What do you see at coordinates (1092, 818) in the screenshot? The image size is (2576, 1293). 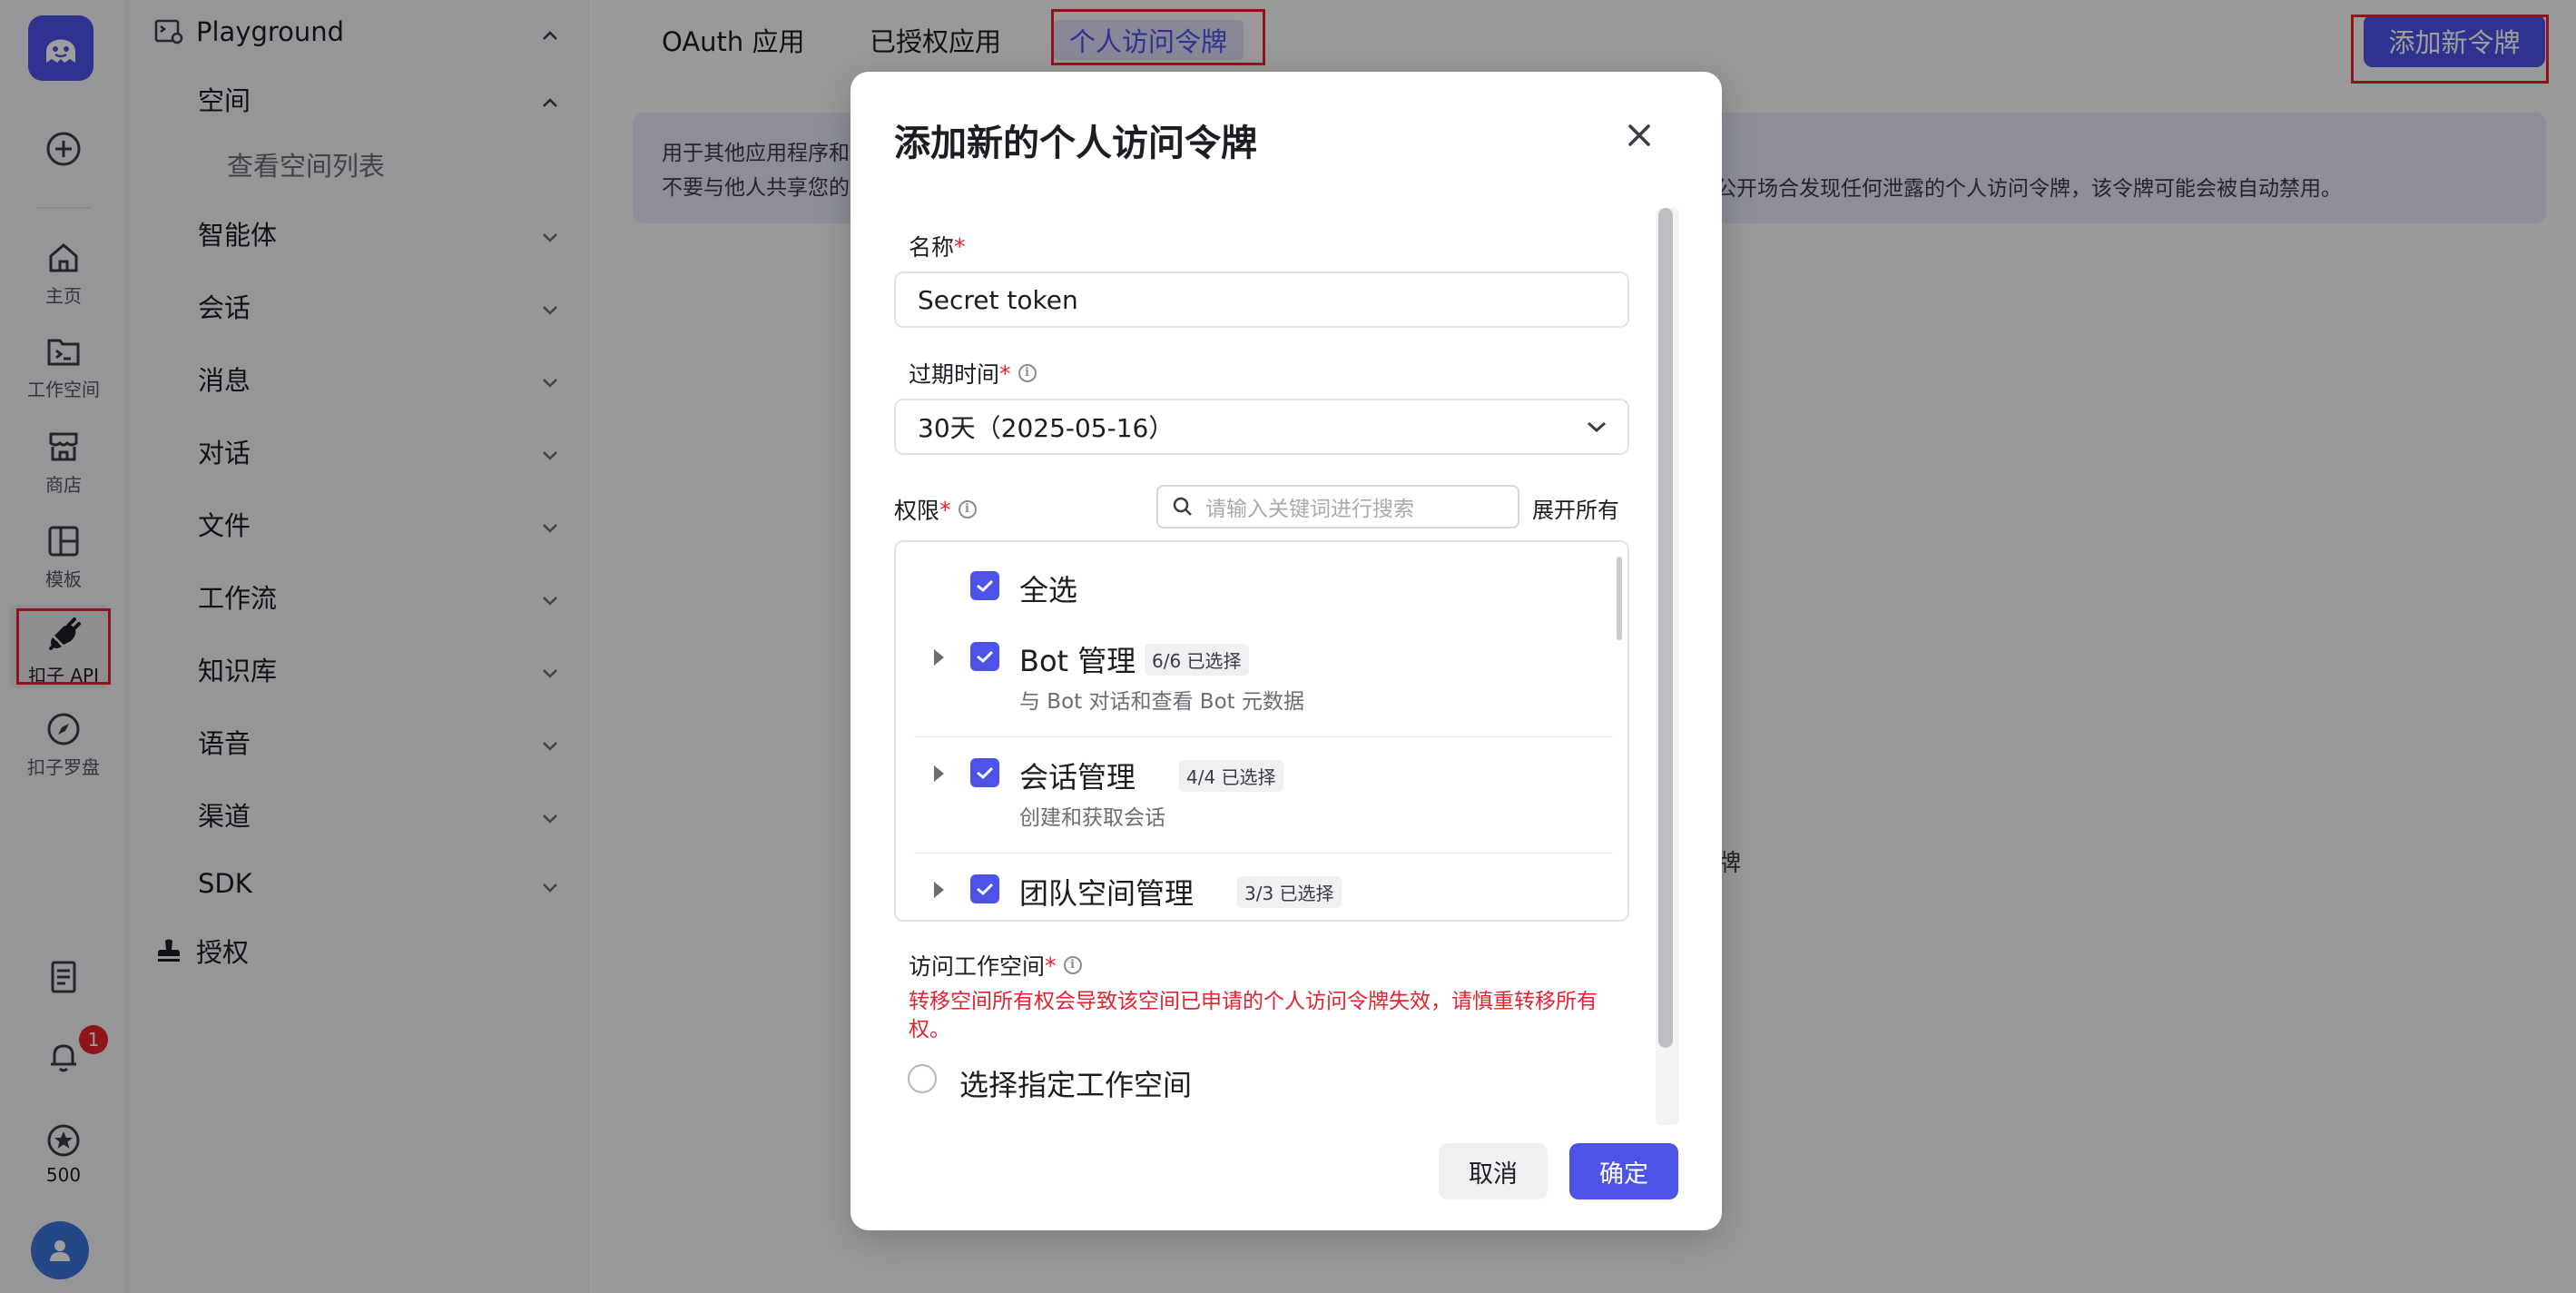 I see `permission-desc: 创建和获取会话` at bounding box center [1092, 818].